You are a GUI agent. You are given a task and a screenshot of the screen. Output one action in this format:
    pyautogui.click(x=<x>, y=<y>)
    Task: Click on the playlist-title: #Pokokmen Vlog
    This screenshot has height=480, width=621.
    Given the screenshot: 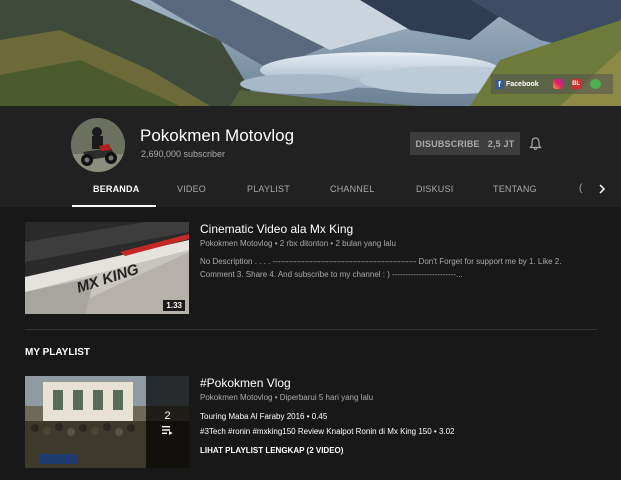 What is the action you would take?
    pyautogui.click(x=245, y=383)
    